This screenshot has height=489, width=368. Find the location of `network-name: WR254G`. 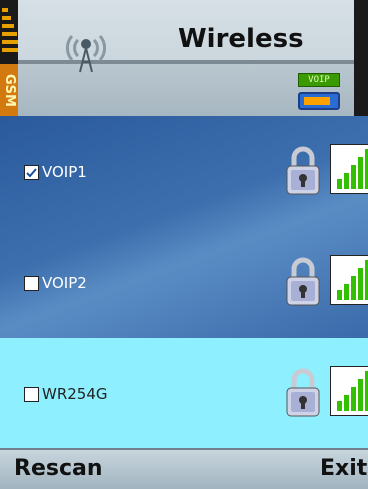

network-name: WR254G is located at coordinates (75, 394).